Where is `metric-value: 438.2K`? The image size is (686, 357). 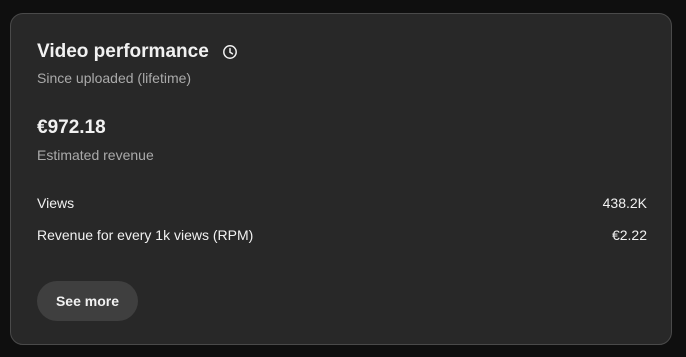 metric-value: 438.2K is located at coordinates (624, 203).